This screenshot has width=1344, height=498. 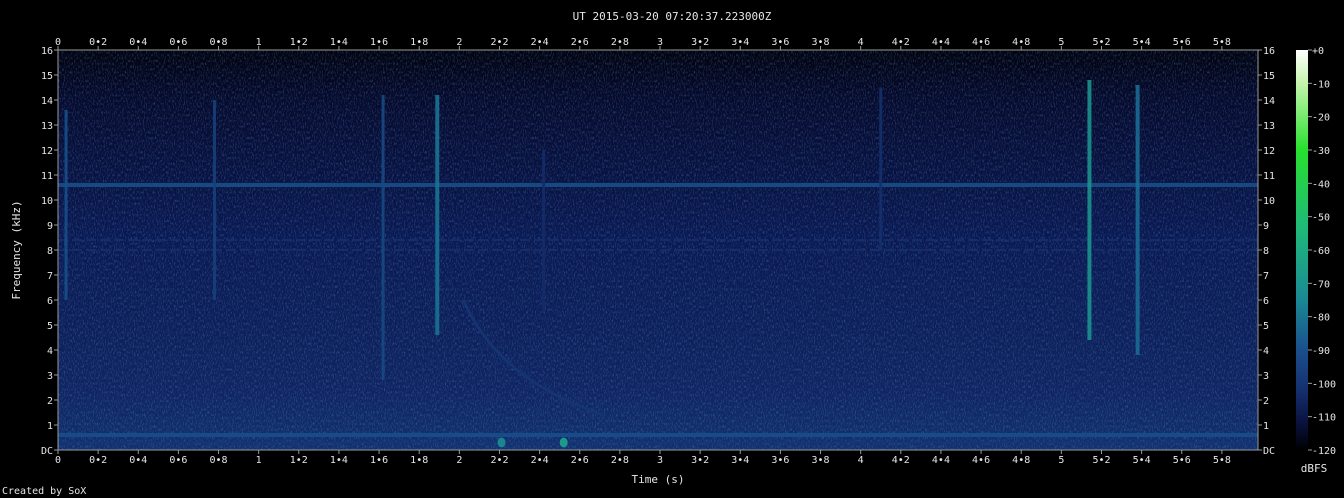 What do you see at coordinates (1266, 276) in the screenshot?
I see `y-tick-label-right-7: 7` at bounding box center [1266, 276].